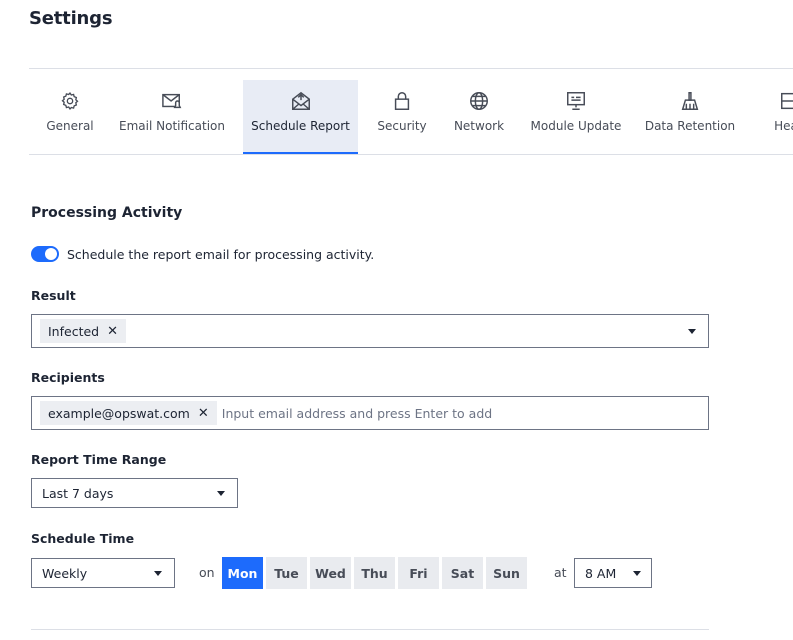 Image resolution: width=793 pixels, height=640 pixels. Describe the element at coordinates (374, 573) in the screenshot. I see `day-thu: Thu` at that location.